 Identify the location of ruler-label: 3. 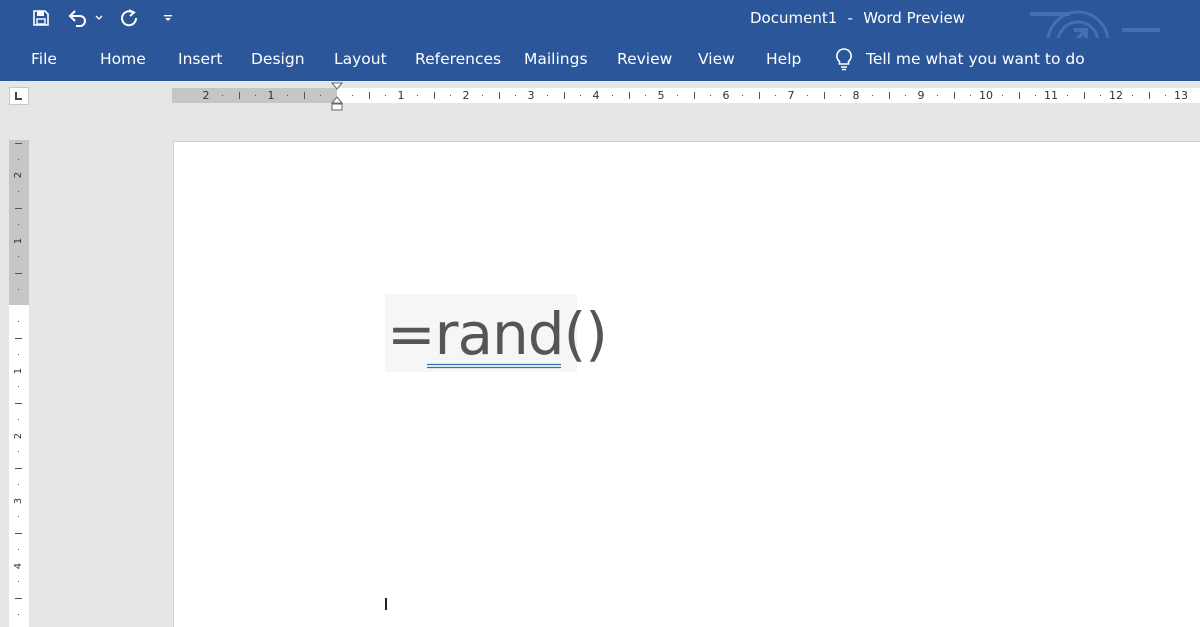
(18, 501).